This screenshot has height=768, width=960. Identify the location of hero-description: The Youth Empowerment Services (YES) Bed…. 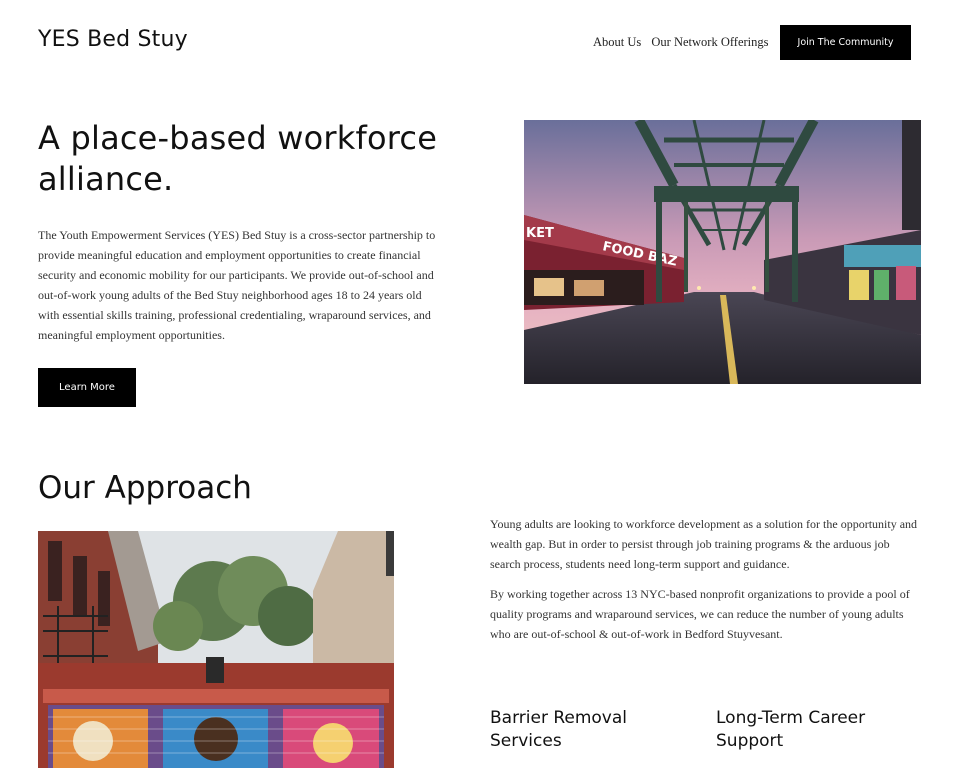
(237, 285).